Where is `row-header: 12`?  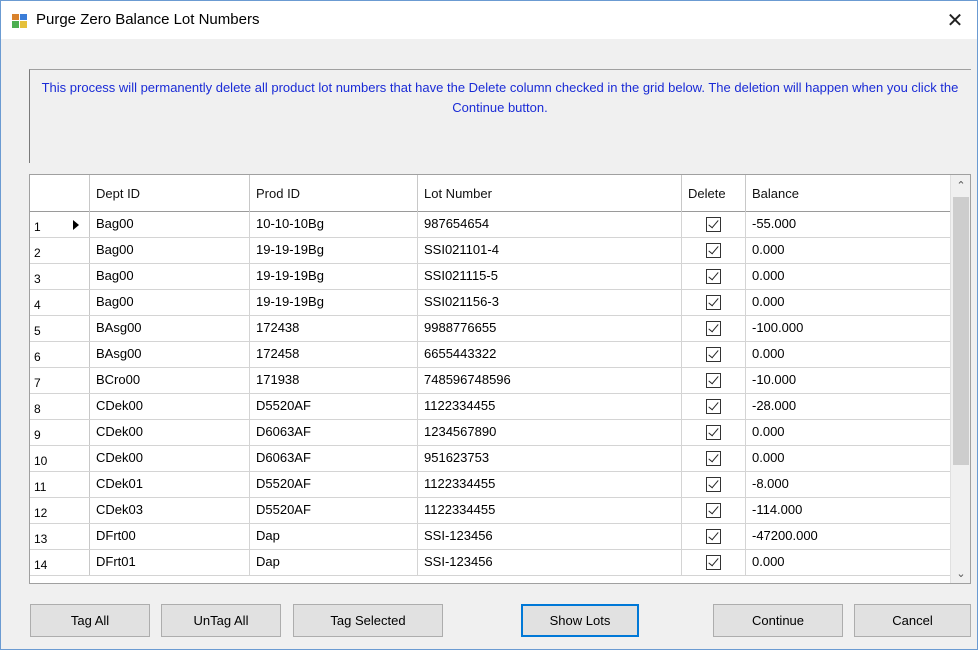
row-header: 12 is located at coordinates (60, 510).